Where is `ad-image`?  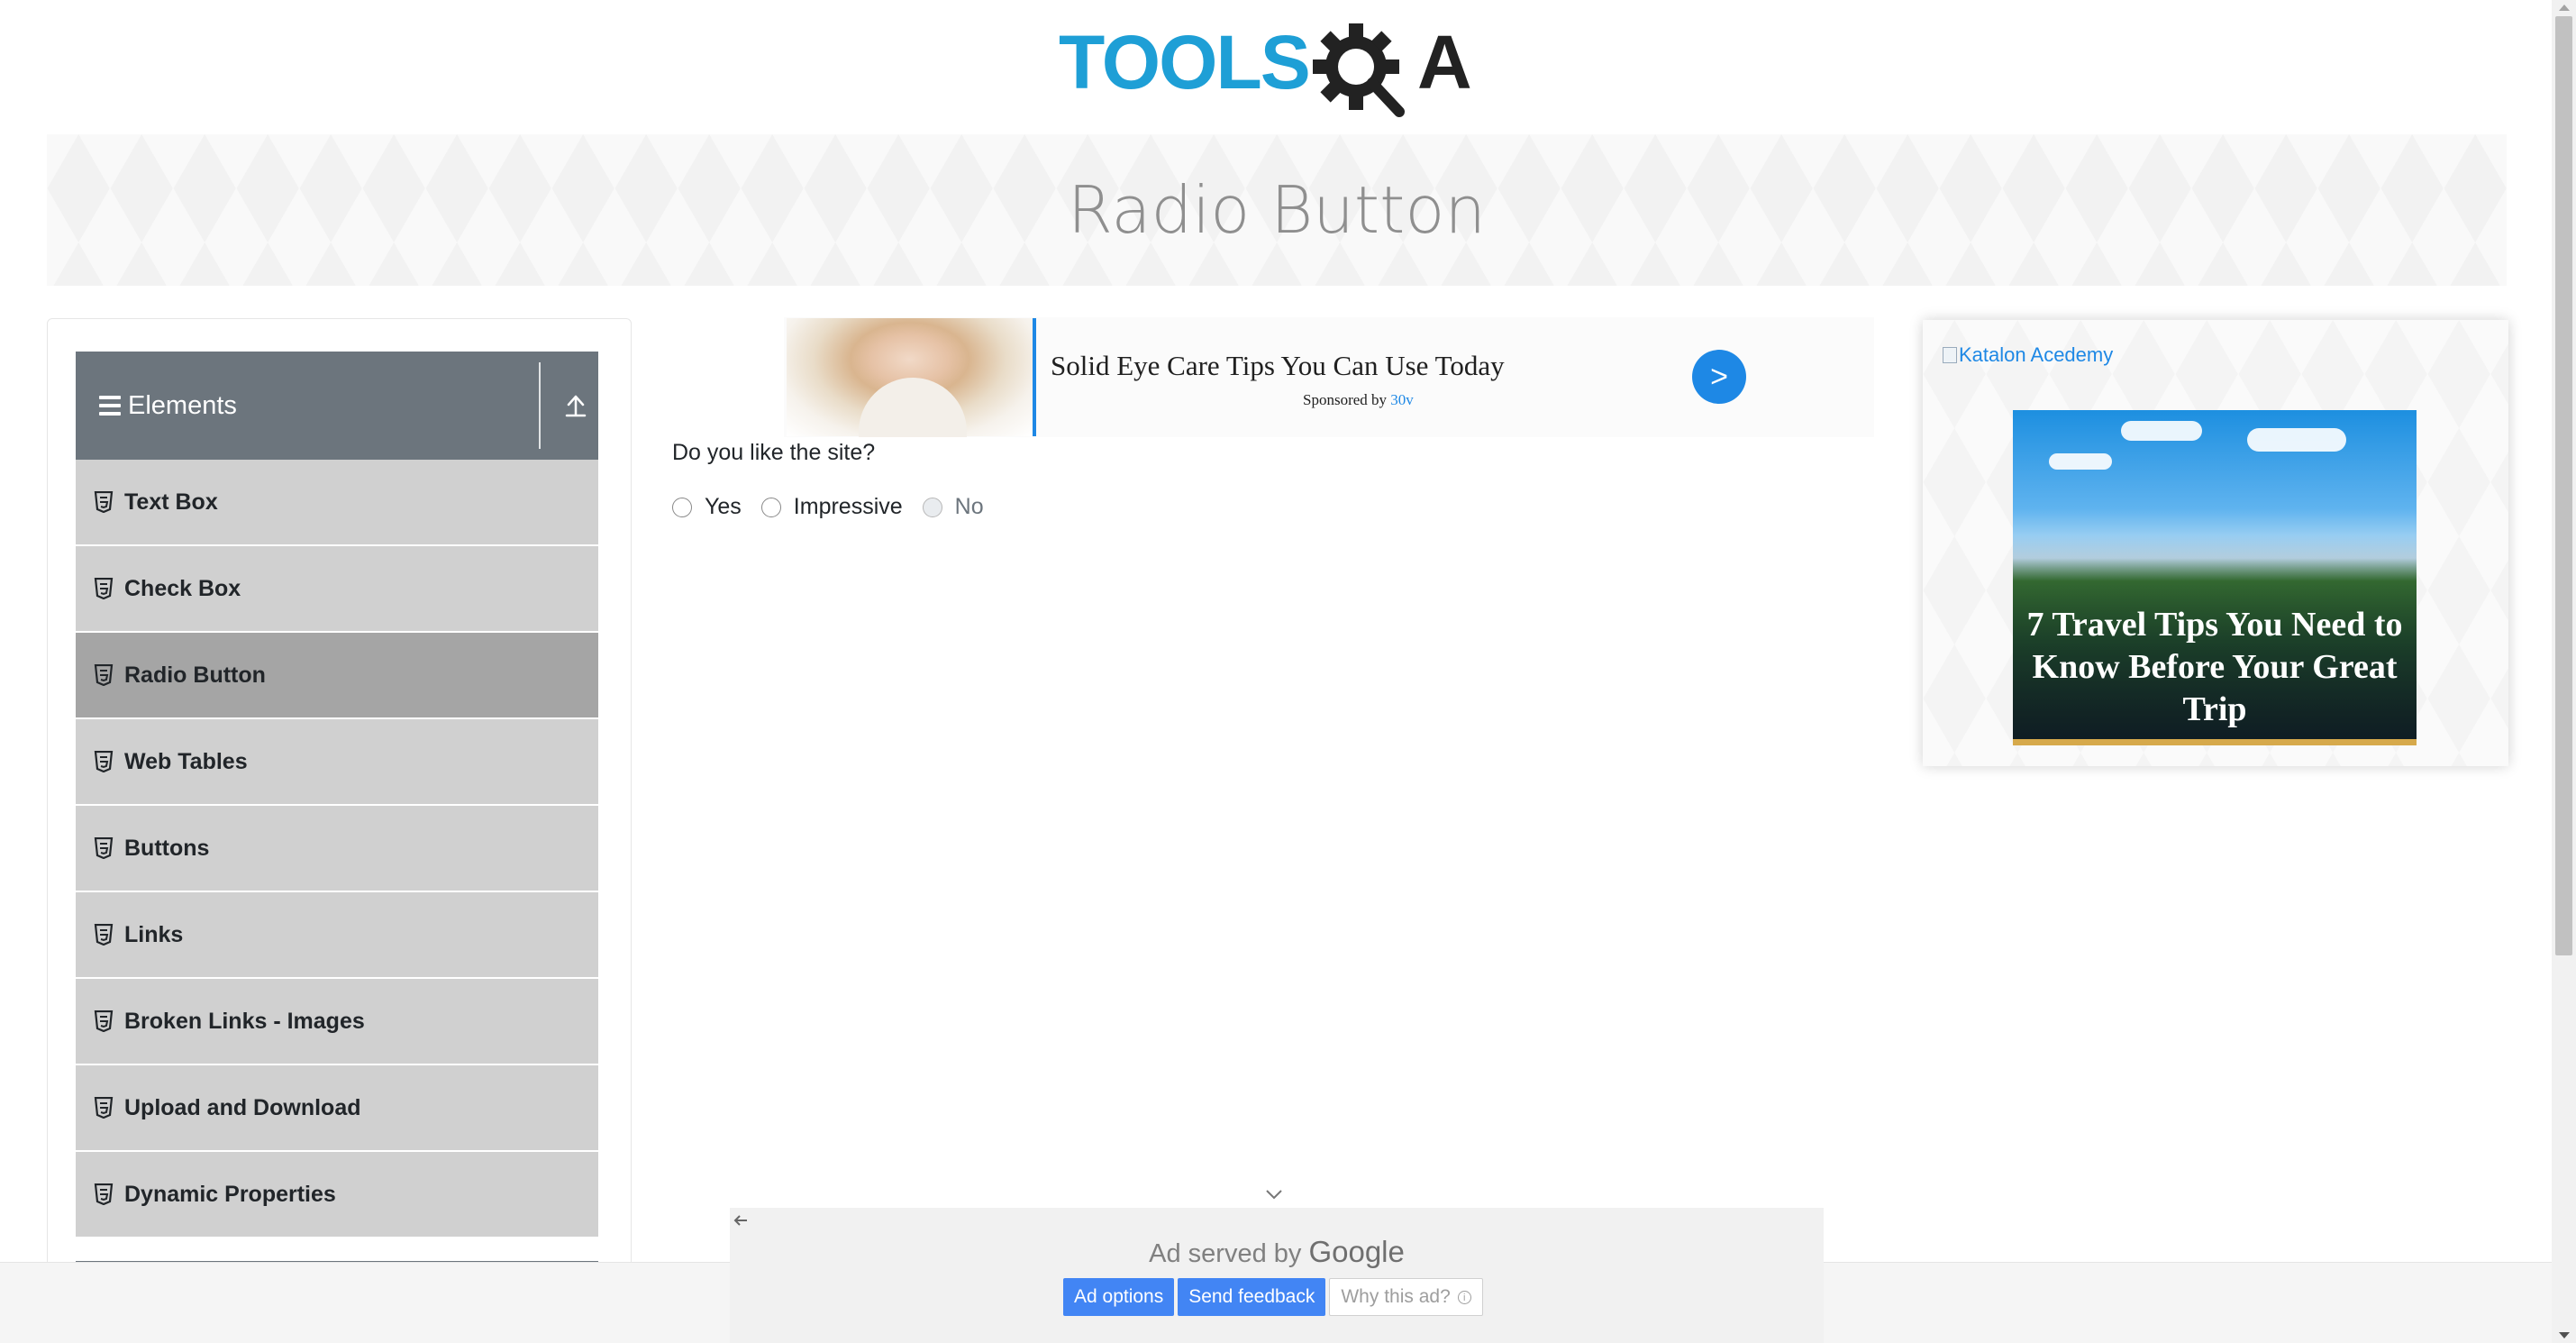
ad-image is located at coordinates (910, 377).